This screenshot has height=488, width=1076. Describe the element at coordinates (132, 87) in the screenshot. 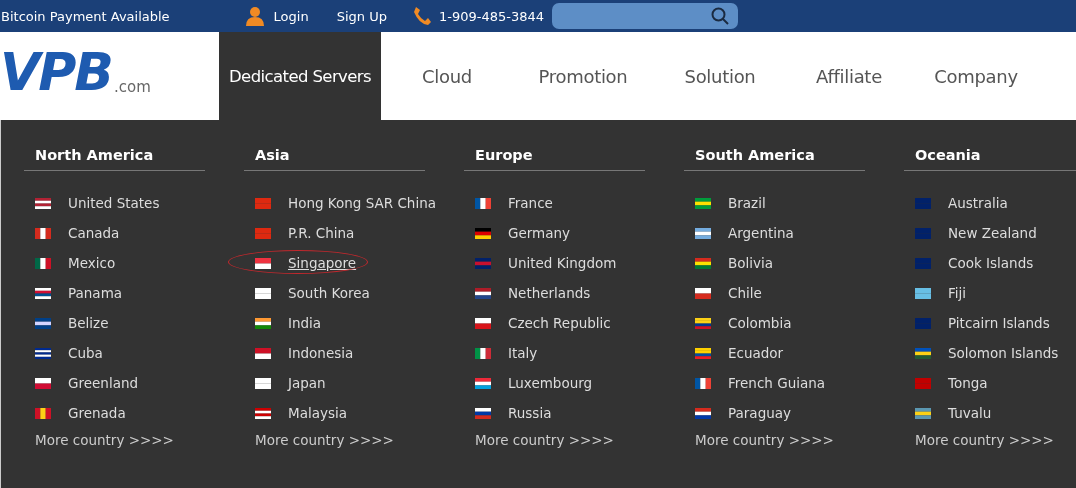

I see `logo-suffix: .com` at that location.